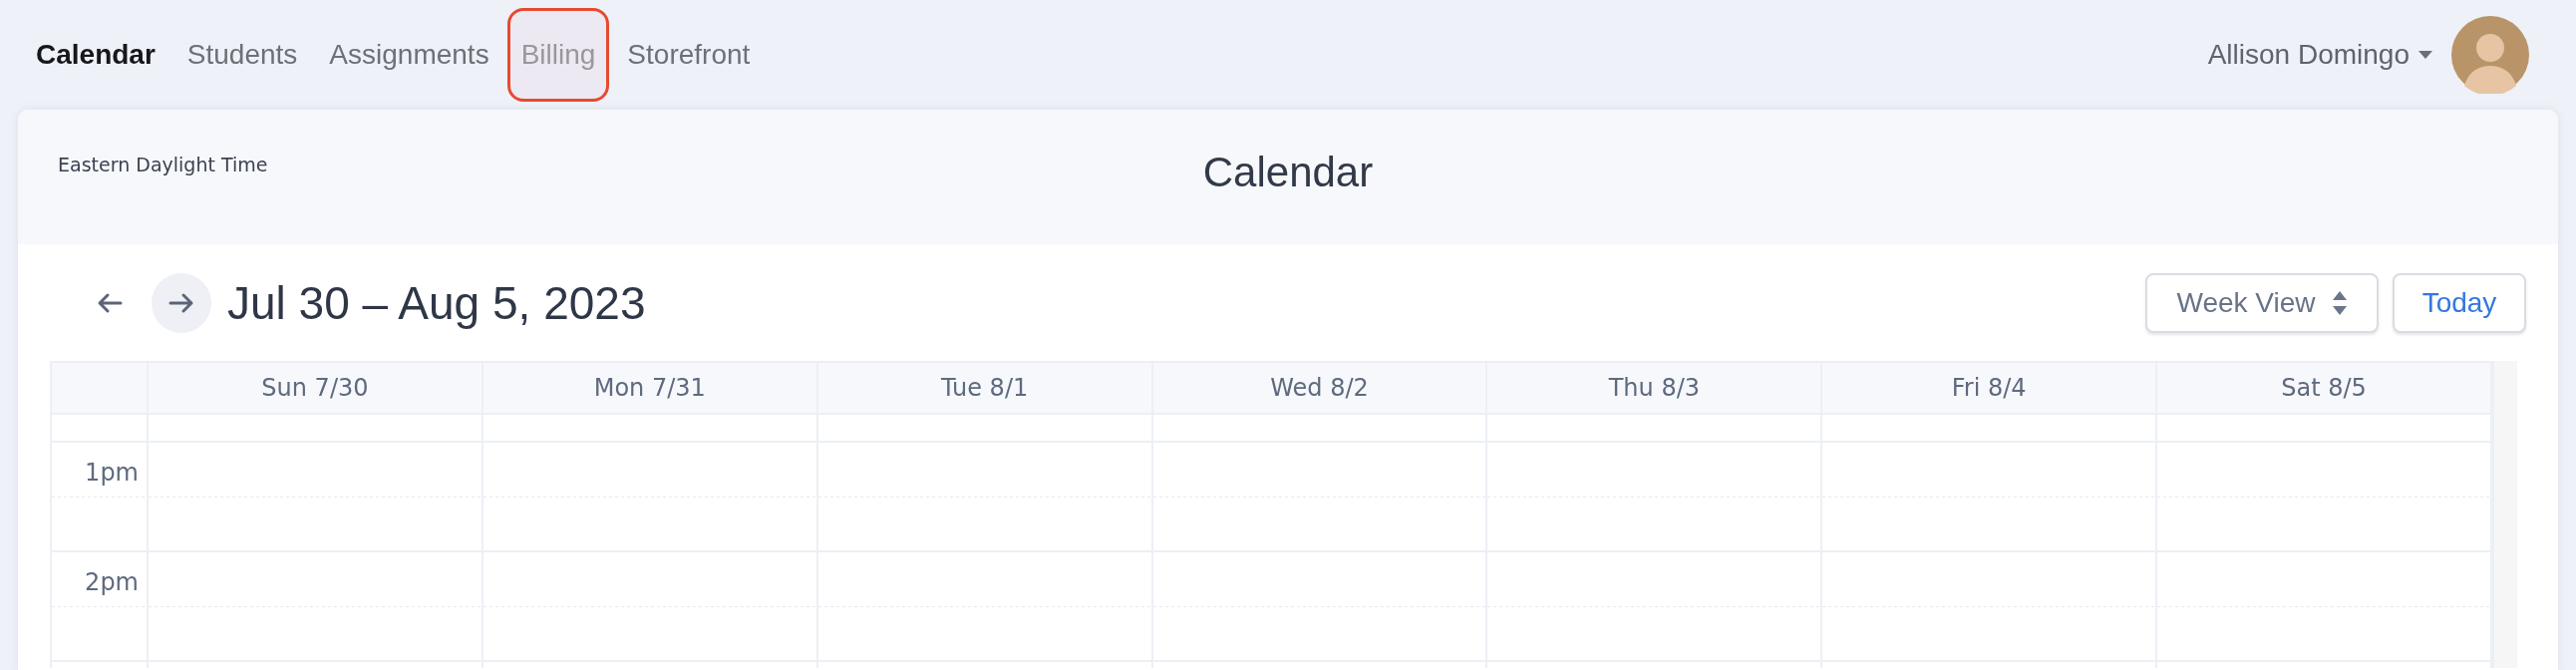 Image resolution: width=2576 pixels, height=670 pixels. What do you see at coordinates (316, 389) in the screenshot?
I see `day-header: Sun 7/30` at bounding box center [316, 389].